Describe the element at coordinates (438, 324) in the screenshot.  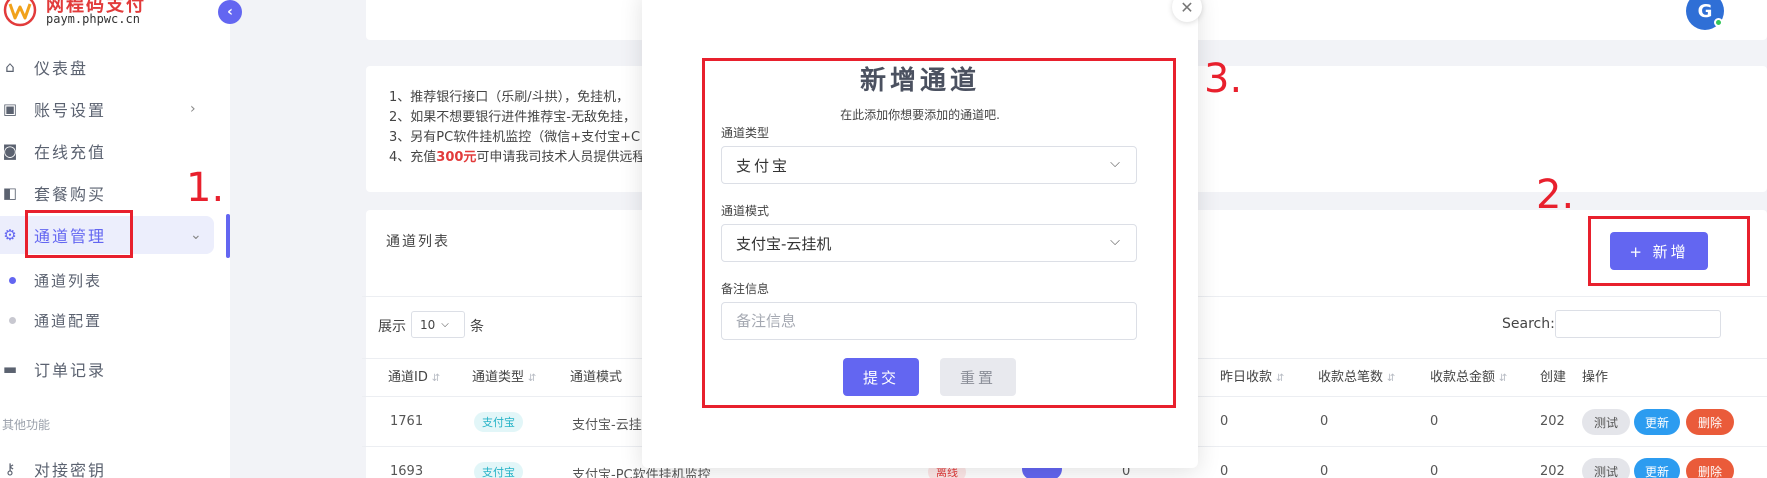
I see `page-size-select: 10 ⌵` at that location.